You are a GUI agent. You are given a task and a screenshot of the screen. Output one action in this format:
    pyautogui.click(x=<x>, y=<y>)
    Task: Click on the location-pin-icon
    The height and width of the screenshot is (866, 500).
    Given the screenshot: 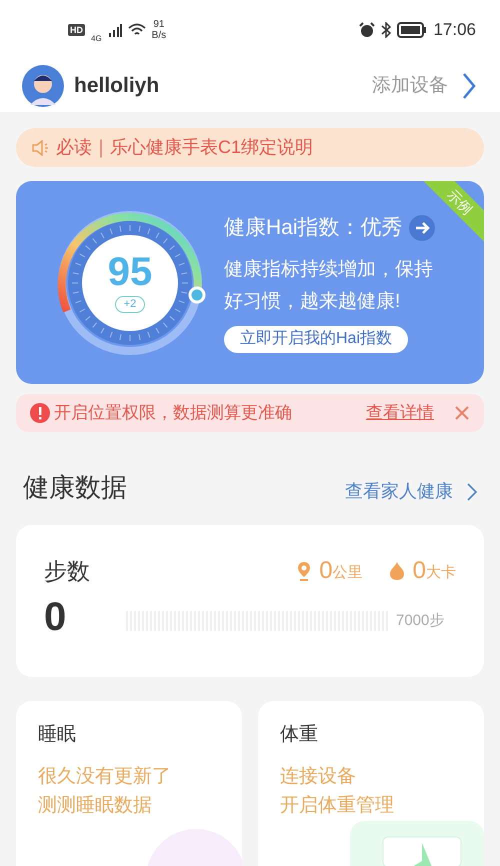 What is the action you would take?
    pyautogui.click(x=304, y=571)
    